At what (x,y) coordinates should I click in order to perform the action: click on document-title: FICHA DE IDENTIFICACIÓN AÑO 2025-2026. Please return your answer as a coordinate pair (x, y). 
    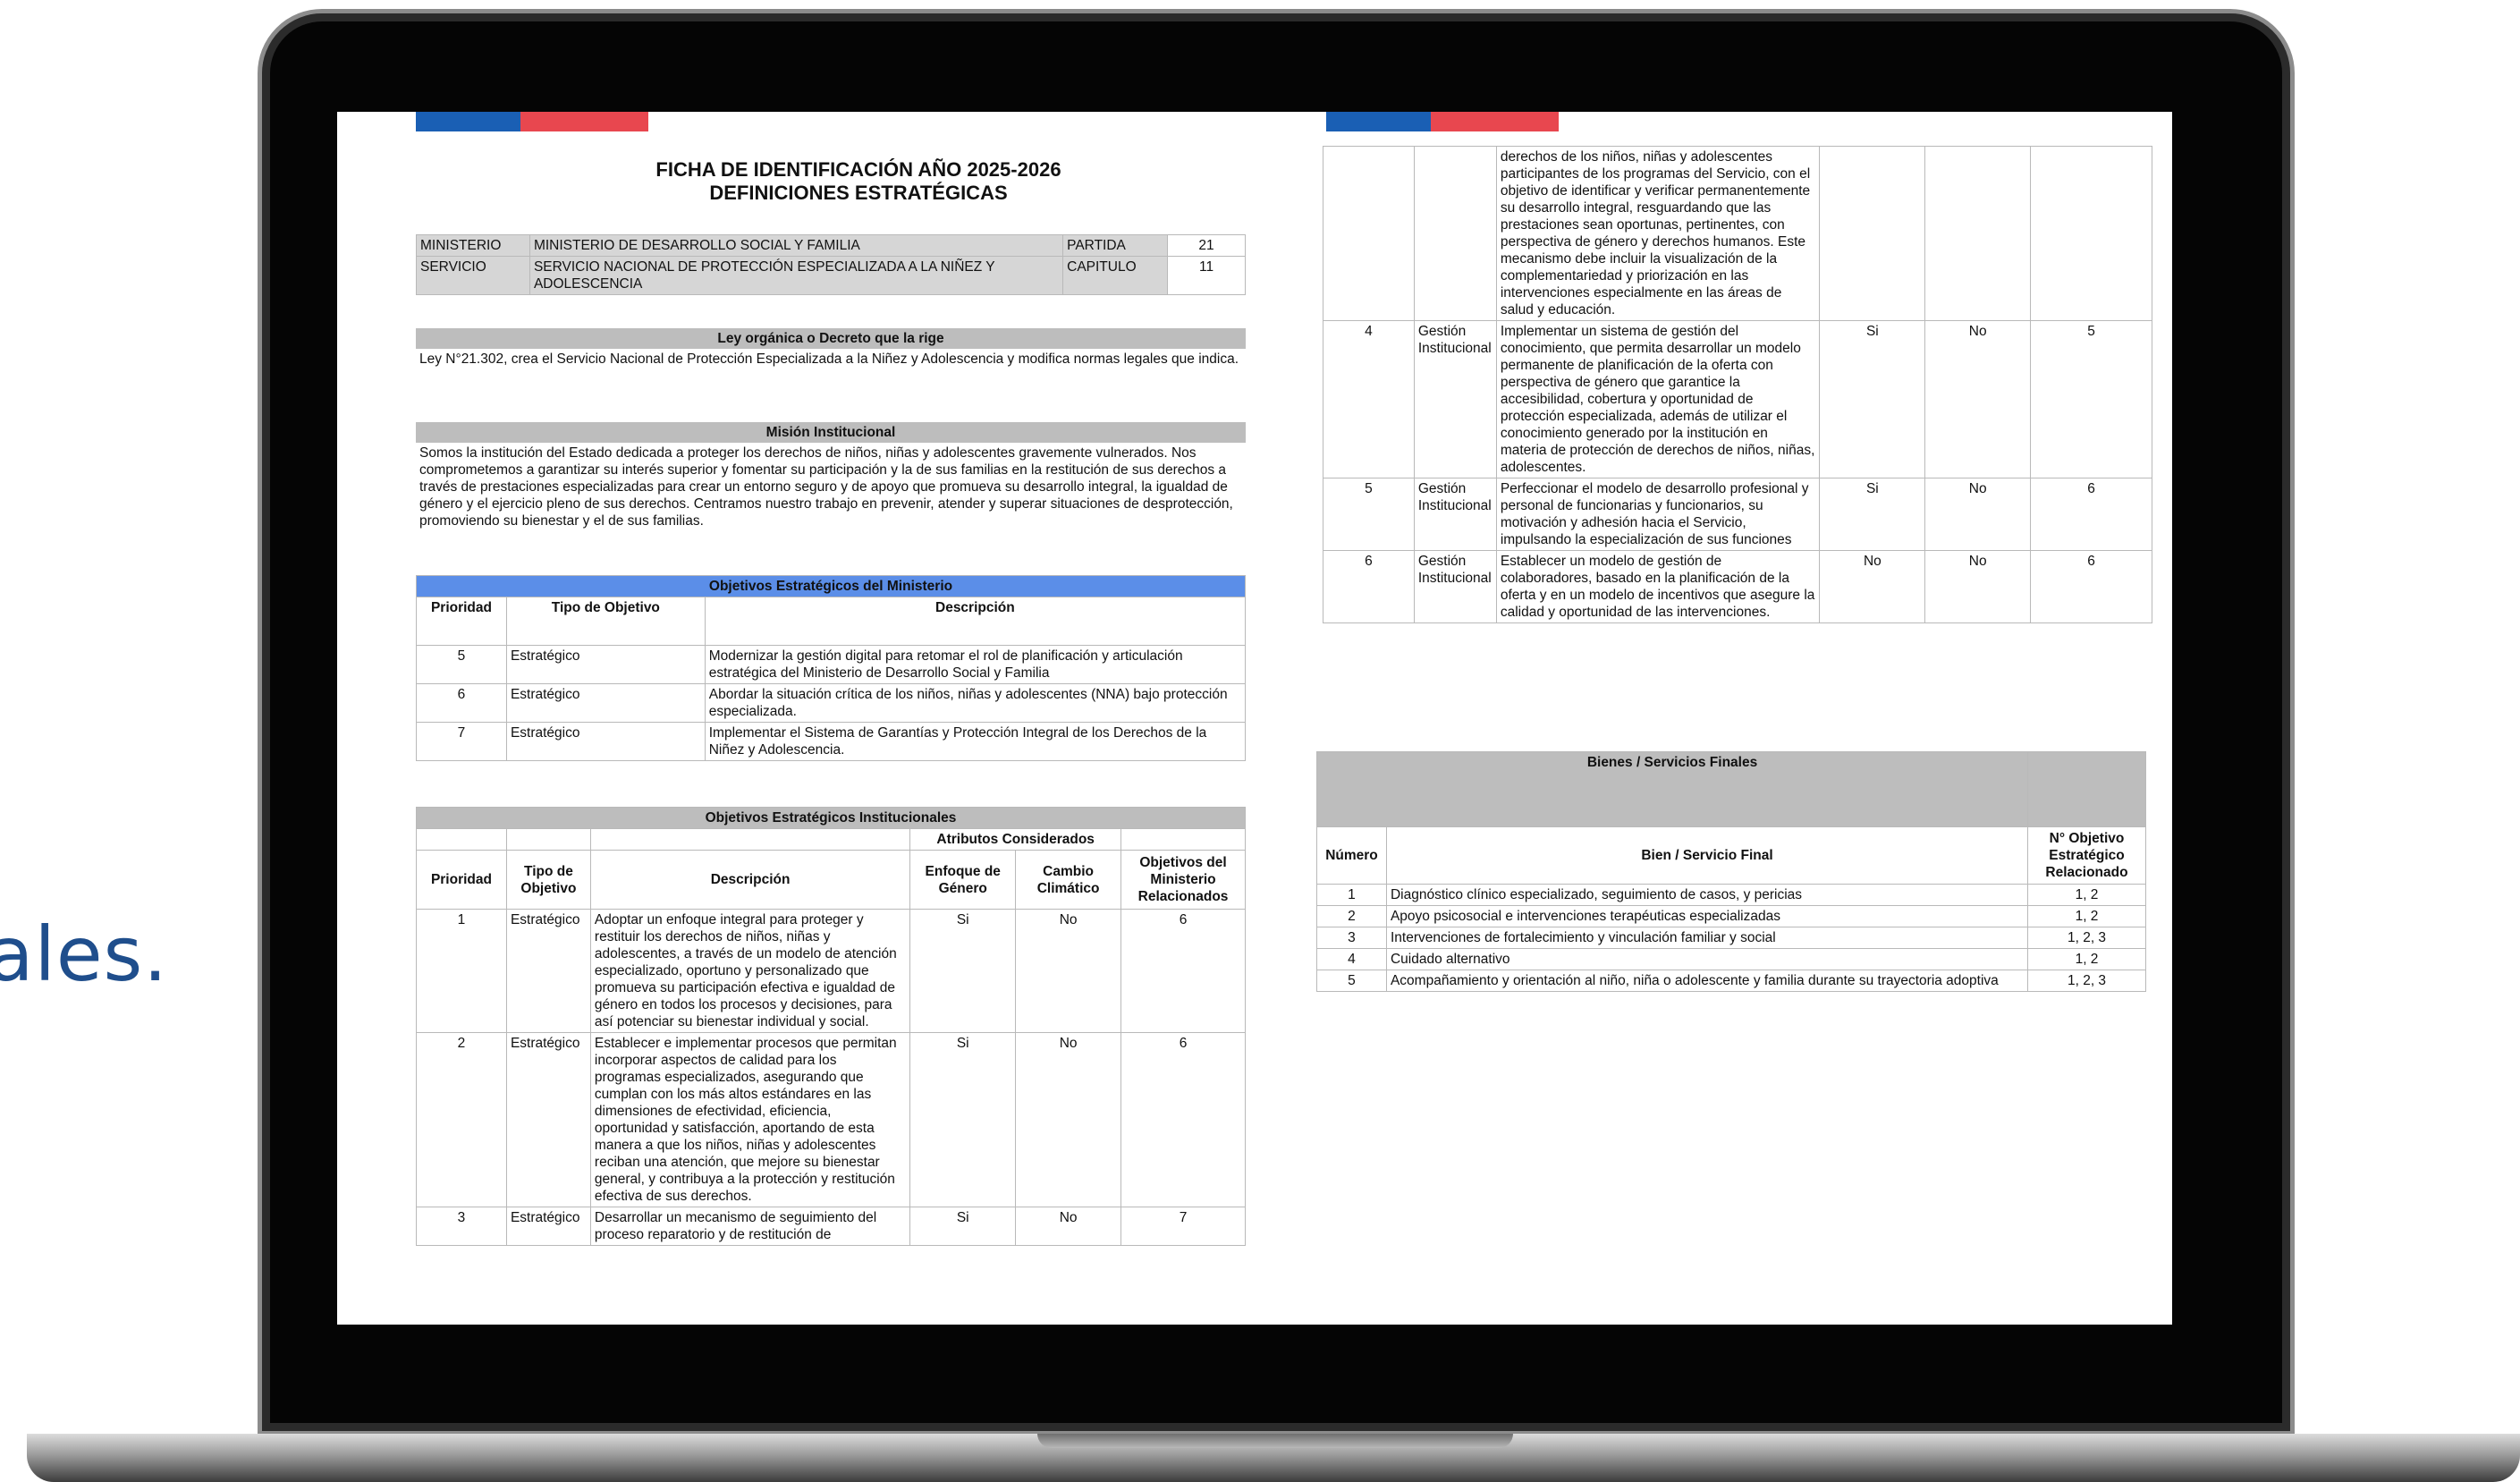
    Looking at the image, I should click on (858, 170).